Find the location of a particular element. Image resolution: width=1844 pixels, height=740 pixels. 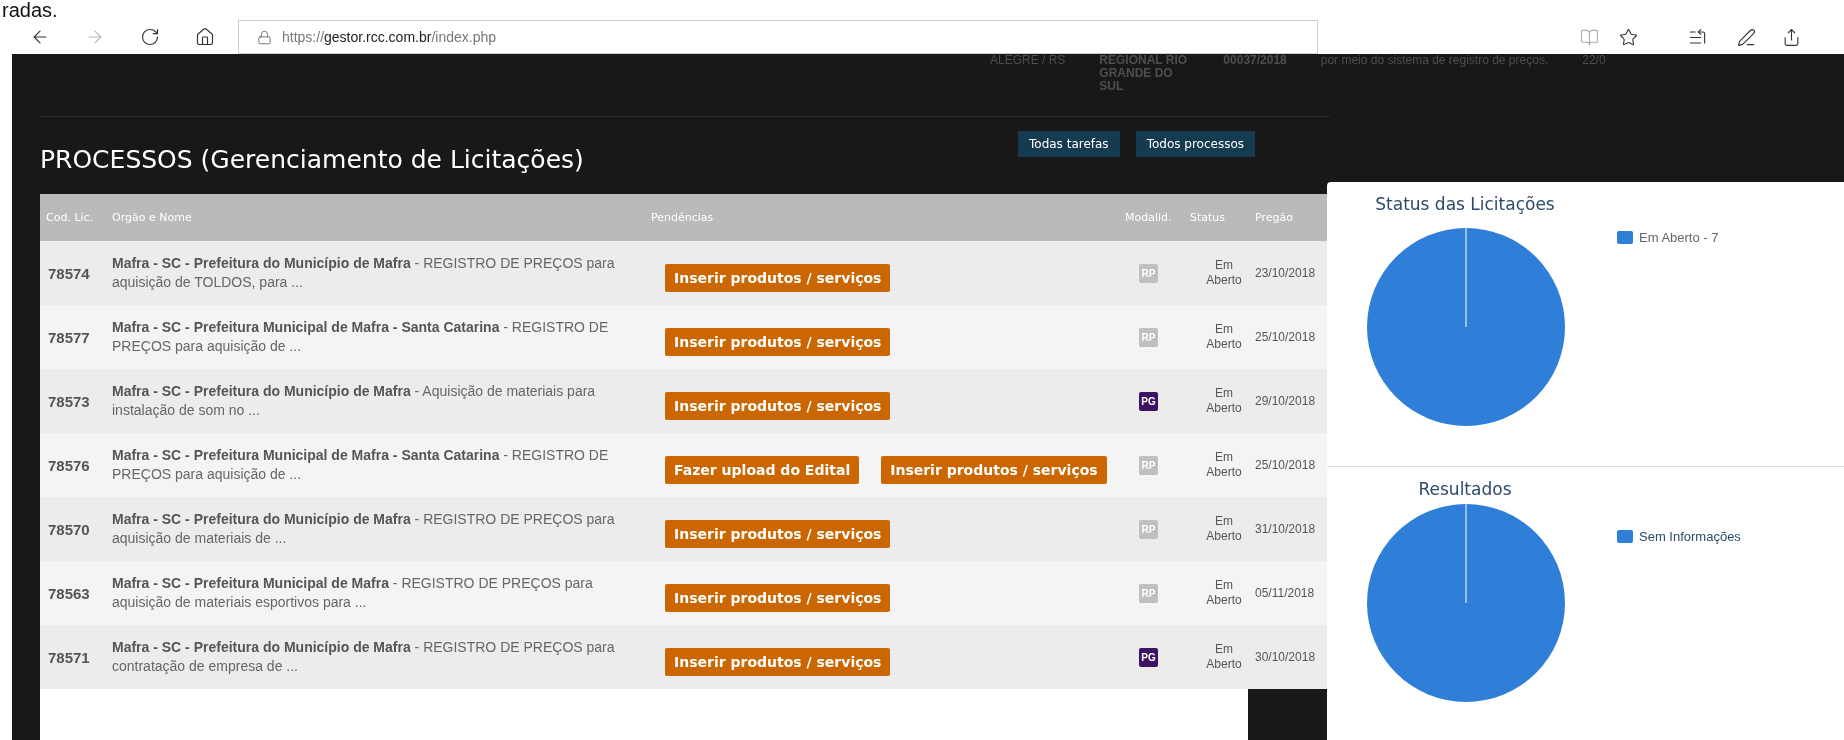

date-cell-text: 29/10/2018 is located at coordinates (1286, 401).